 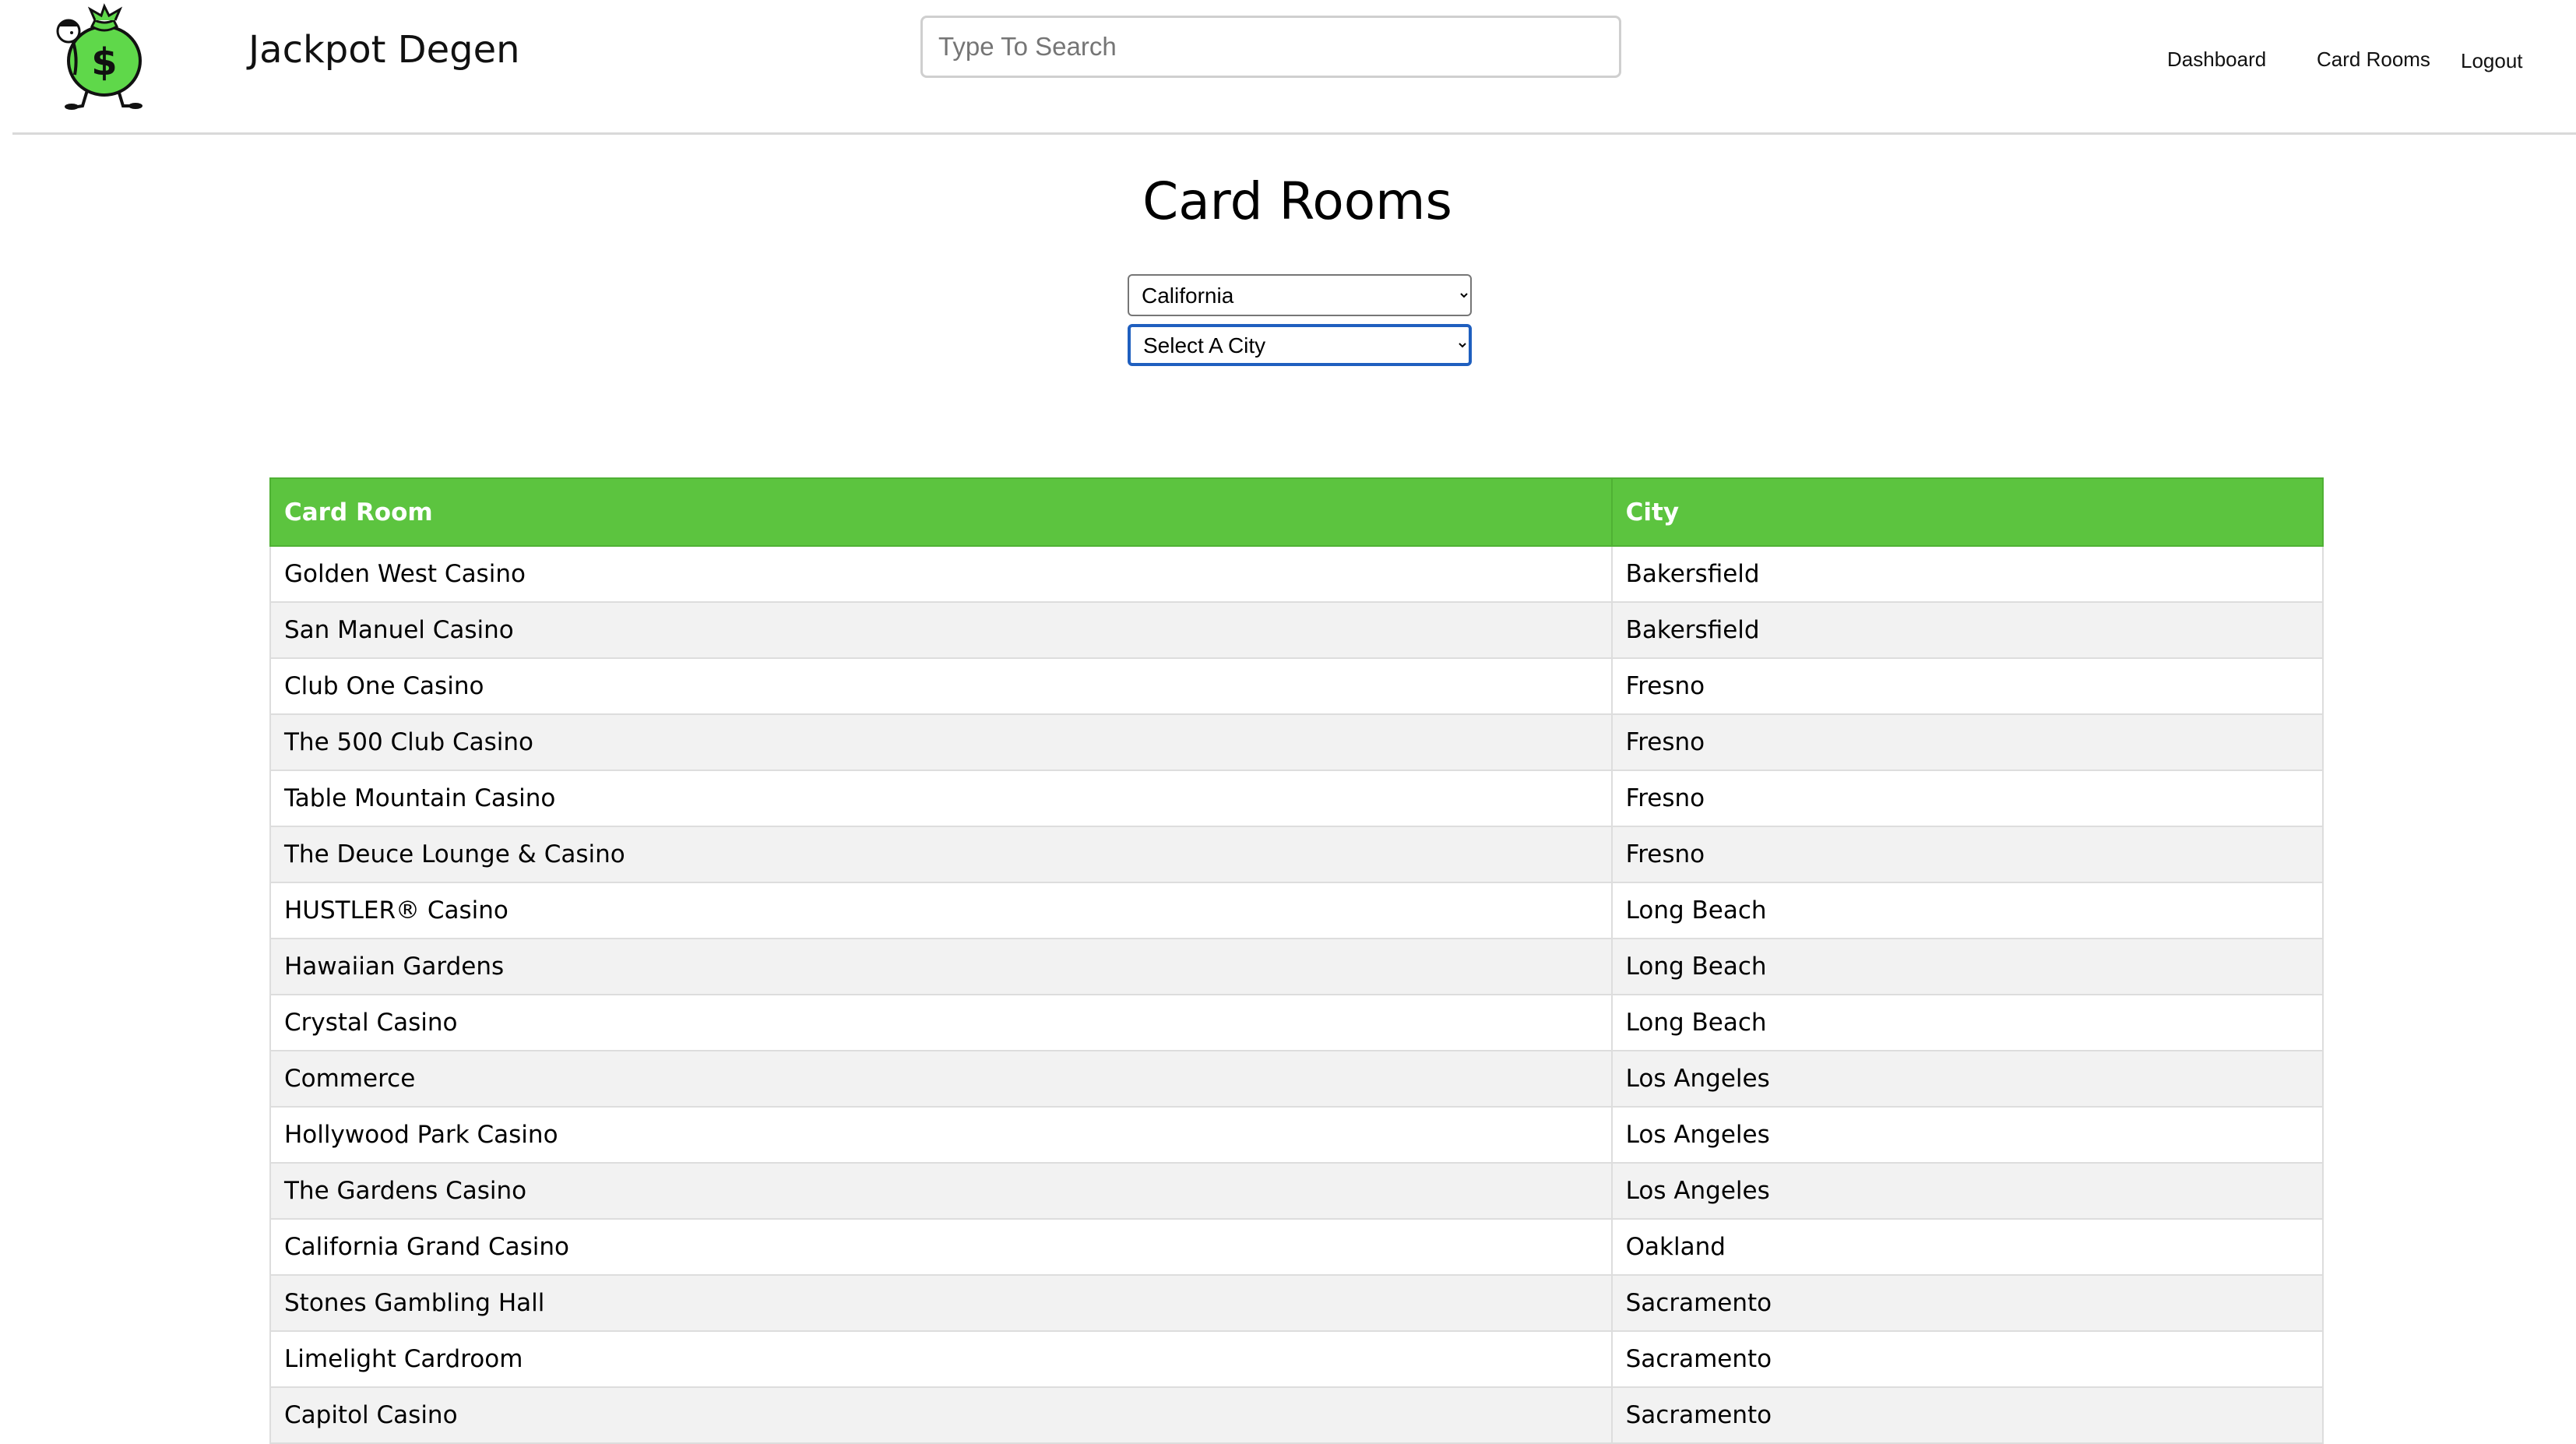 What do you see at coordinates (941, 798) in the screenshot?
I see `card-room-cell: Table Mountain Casino` at bounding box center [941, 798].